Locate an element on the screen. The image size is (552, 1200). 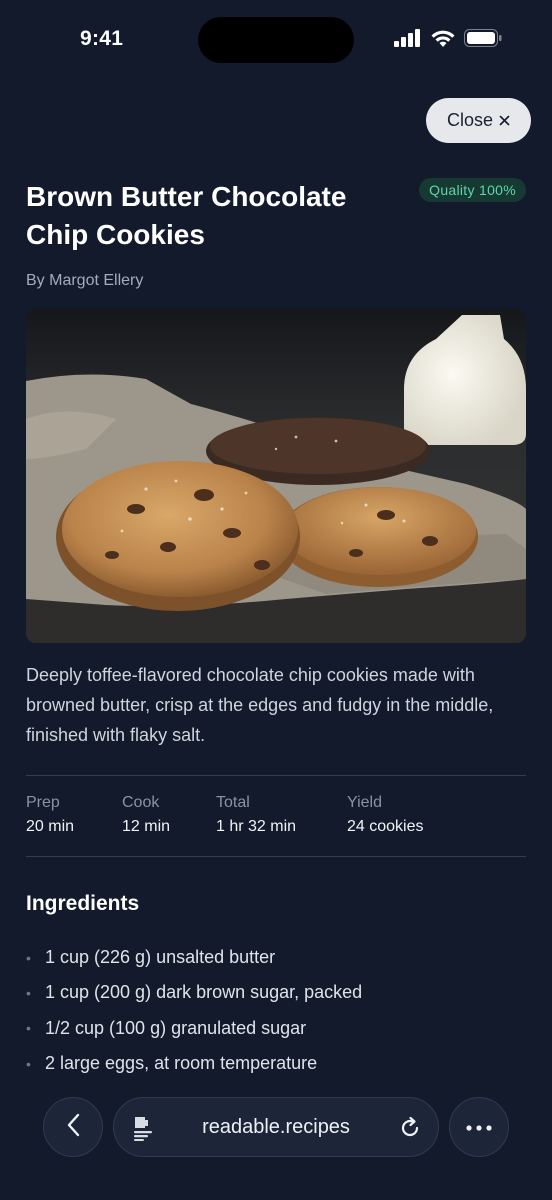
list-item: • 1 cup (226 g) unsalted butter is located at coordinates (194, 957).